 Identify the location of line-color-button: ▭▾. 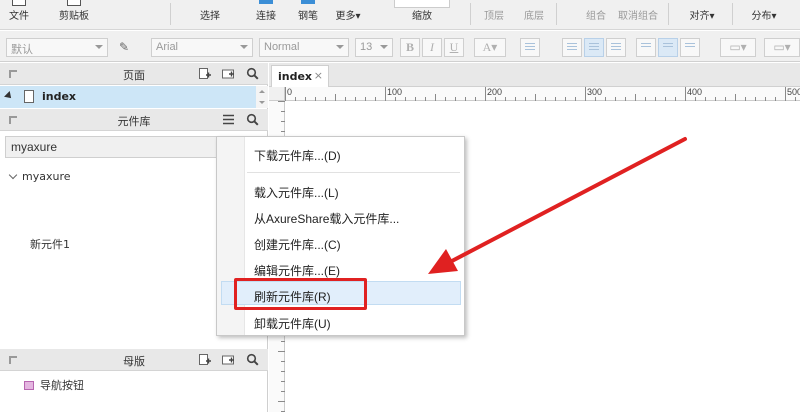
(782, 47).